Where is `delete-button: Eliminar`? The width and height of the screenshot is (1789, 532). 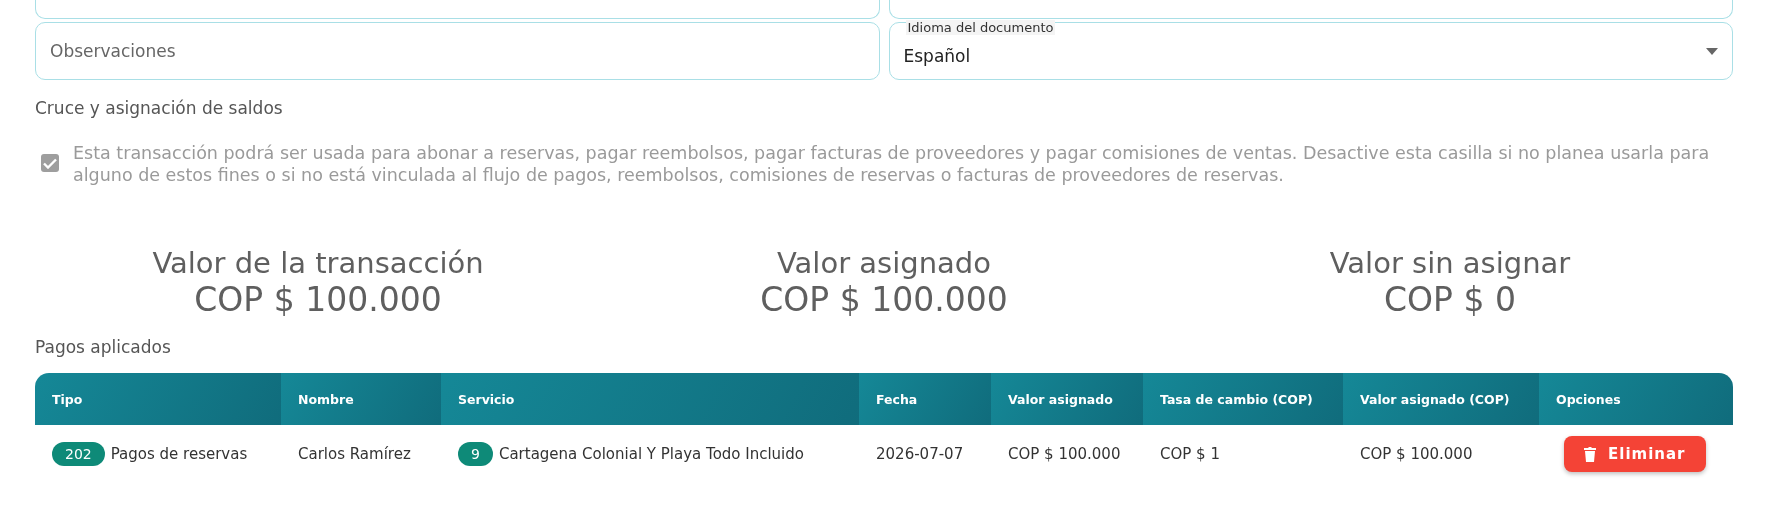 delete-button: Eliminar is located at coordinates (1635, 454).